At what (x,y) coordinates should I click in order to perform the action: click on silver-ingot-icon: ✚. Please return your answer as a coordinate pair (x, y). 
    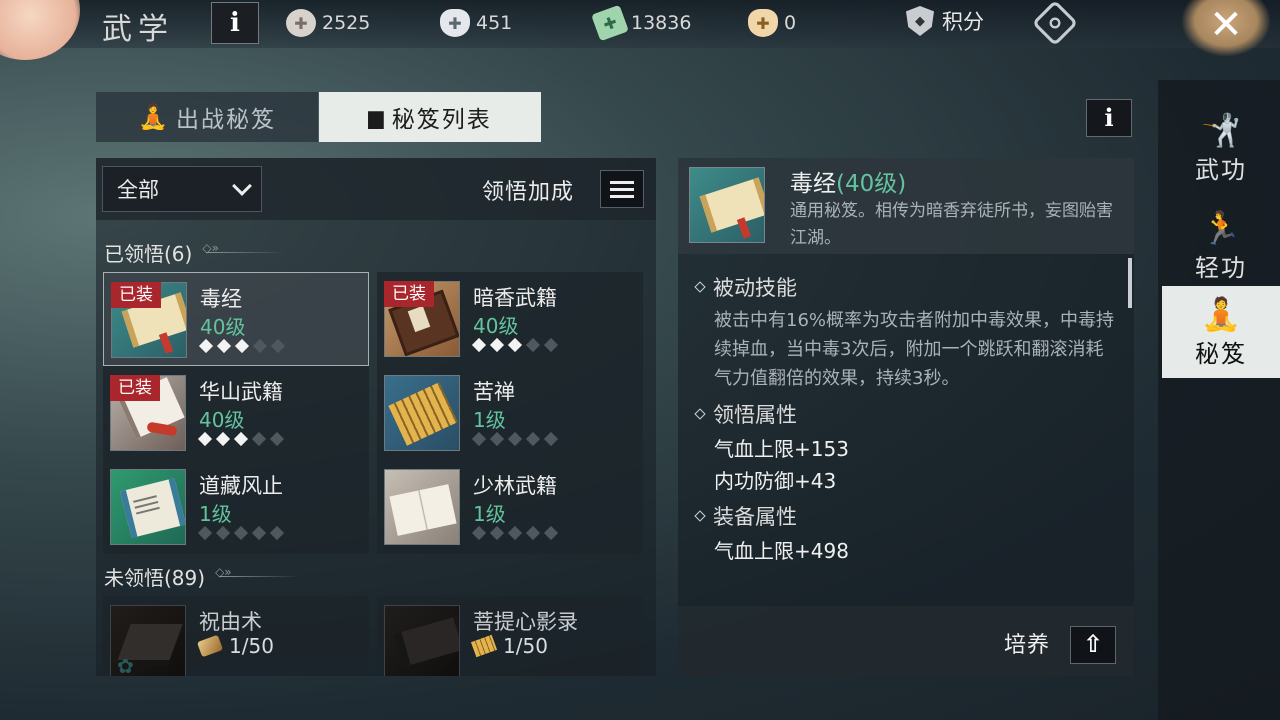
    Looking at the image, I should click on (455, 23).